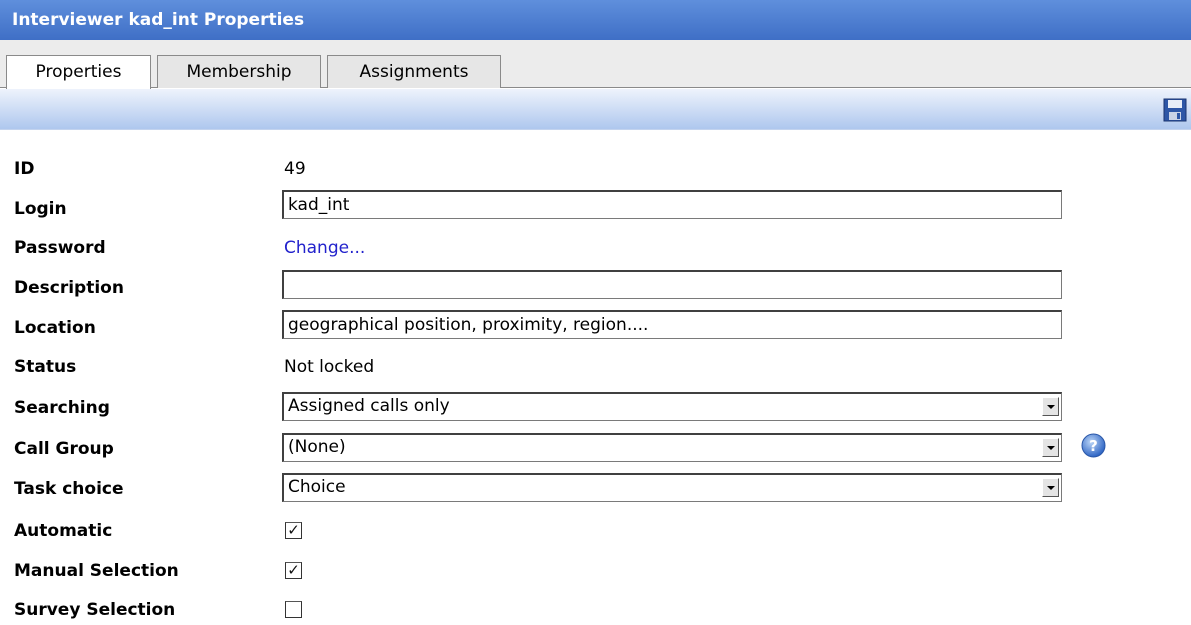 The width and height of the screenshot is (1191, 625). What do you see at coordinates (672, 447) in the screenshot?
I see `call-group-select: (None)` at bounding box center [672, 447].